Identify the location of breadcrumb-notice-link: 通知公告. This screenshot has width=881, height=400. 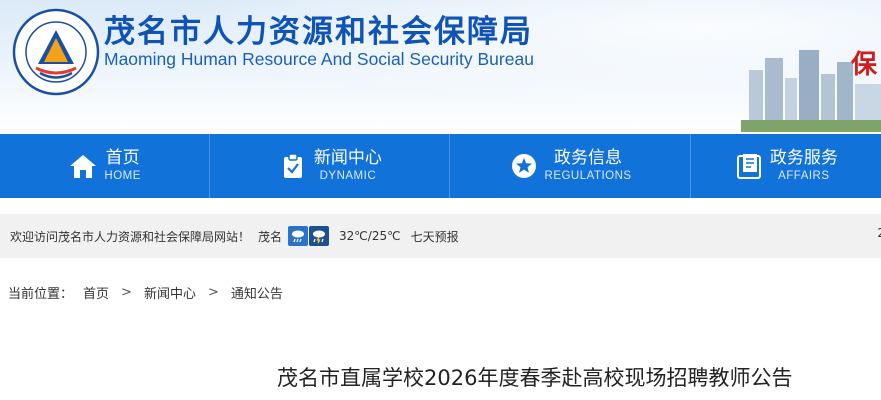
(257, 292).